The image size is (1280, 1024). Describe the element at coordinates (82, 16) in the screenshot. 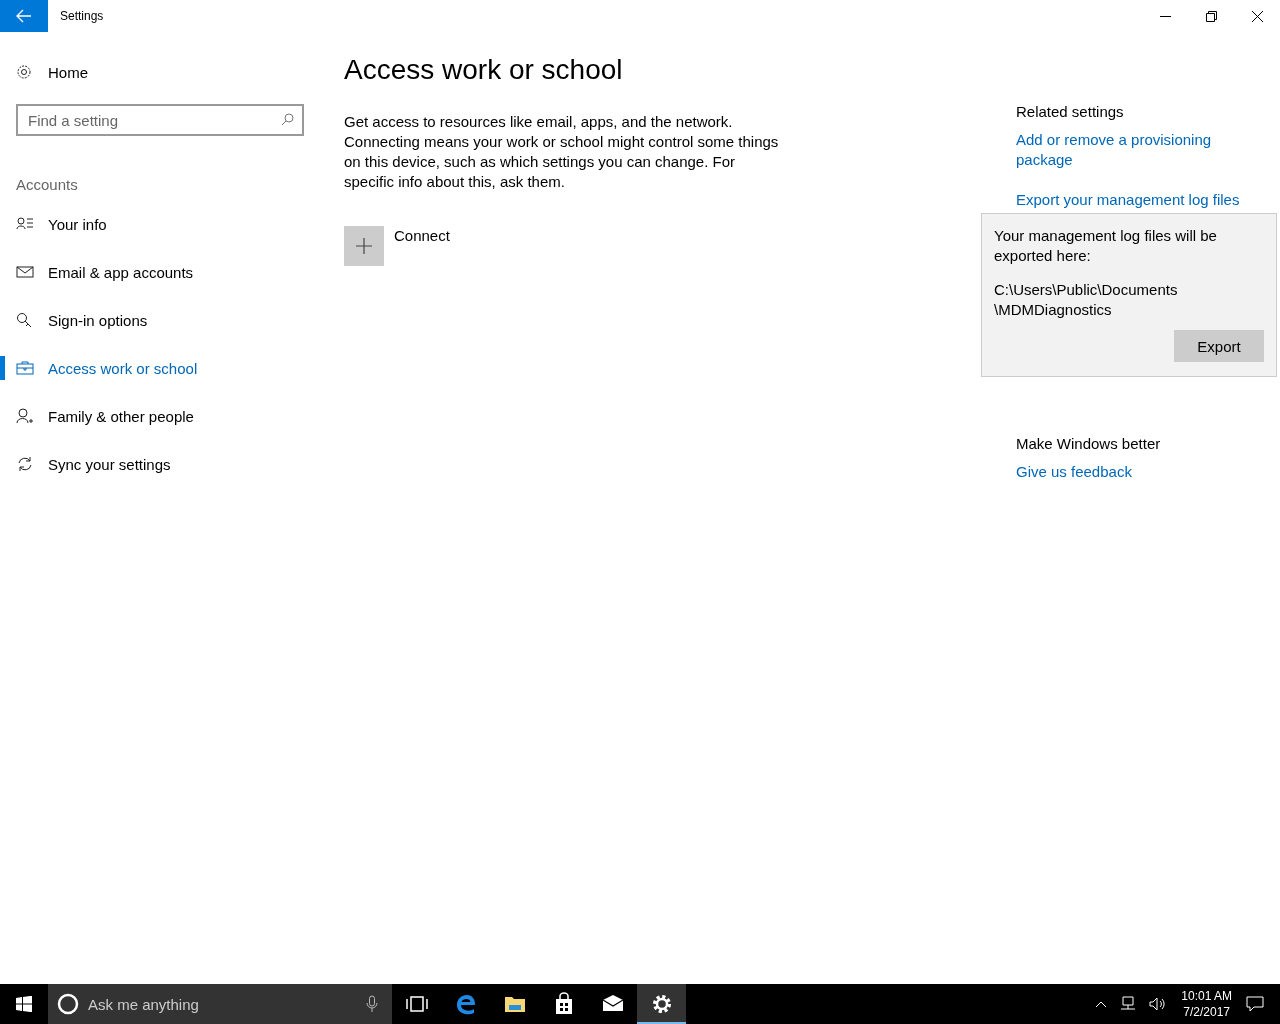

I see `window-title: Settings` at that location.